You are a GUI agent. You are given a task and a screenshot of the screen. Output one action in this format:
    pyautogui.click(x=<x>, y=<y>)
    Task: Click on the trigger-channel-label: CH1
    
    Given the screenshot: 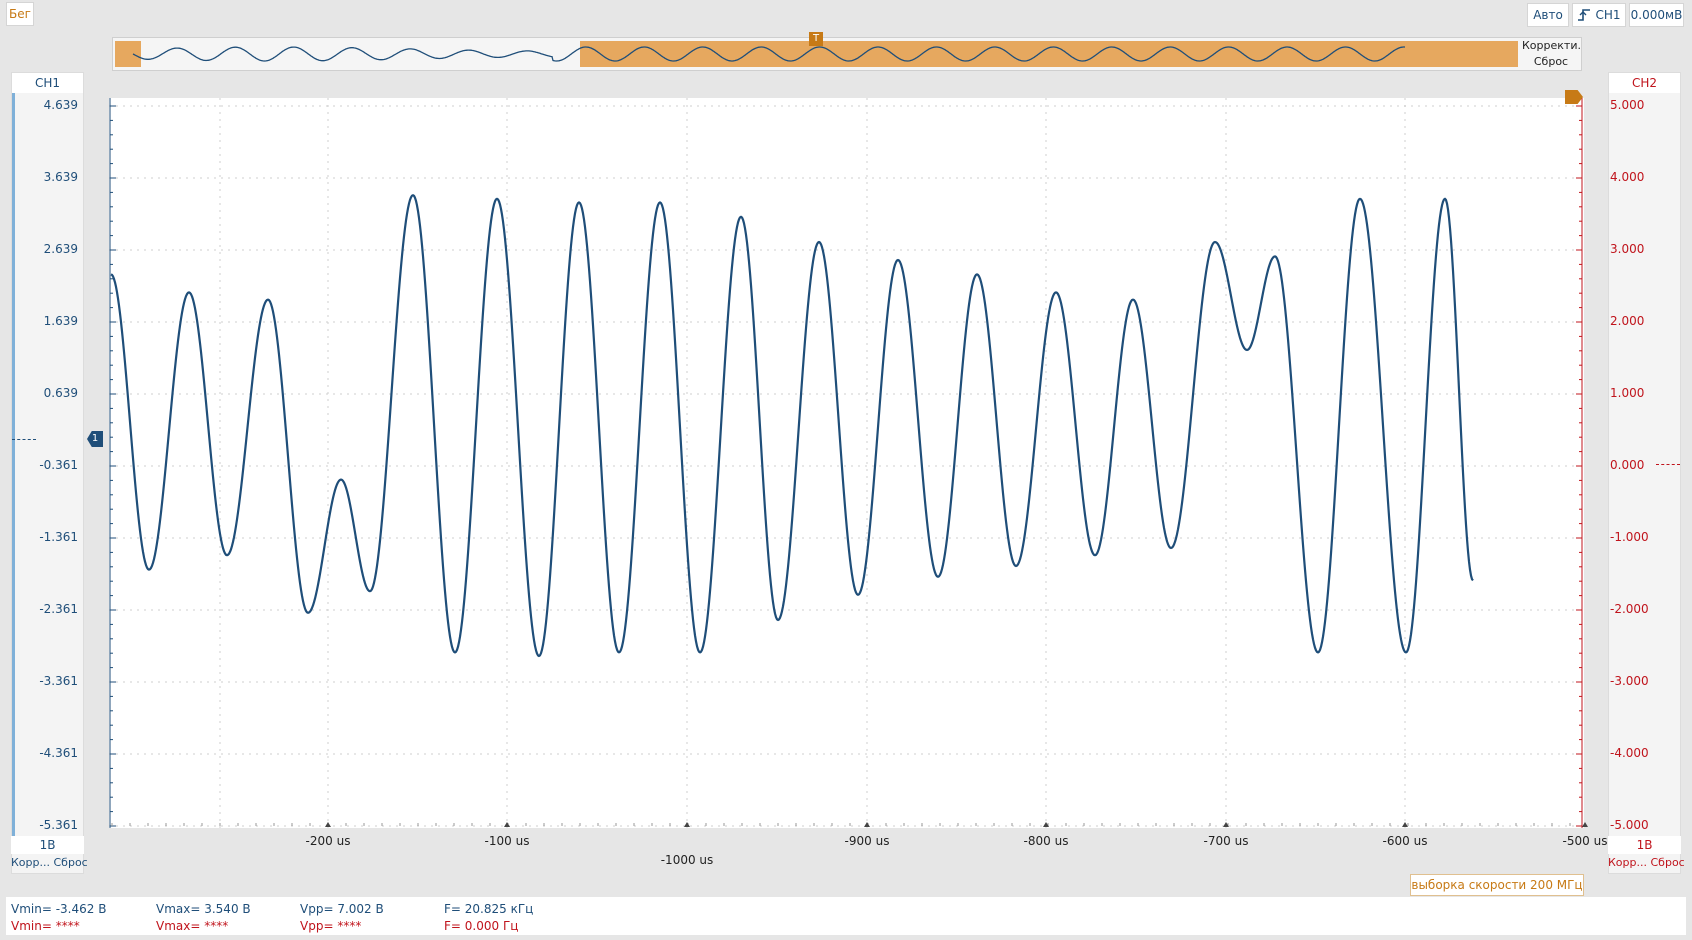 What is the action you would take?
    pyautogui.click(x=1608, y=15)
    